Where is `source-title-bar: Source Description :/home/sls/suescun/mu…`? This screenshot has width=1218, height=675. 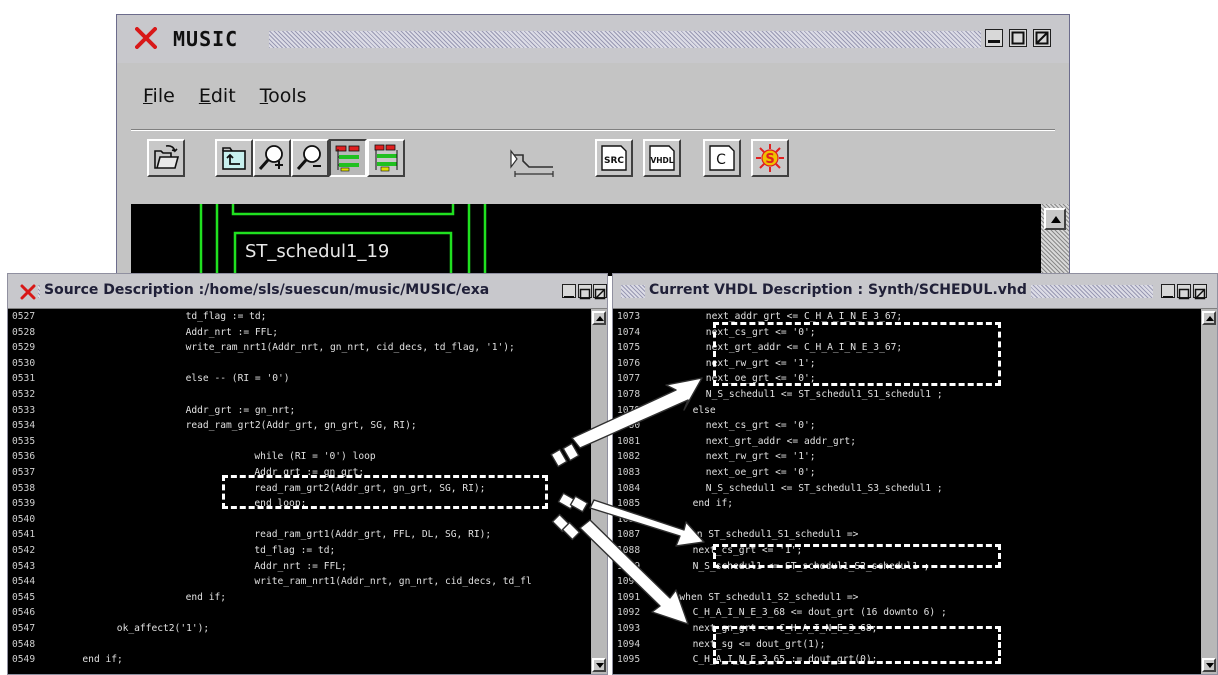 source-title-bar: Source Description :/home/sls/suescun/mu… is located at coordinates (307, 291).